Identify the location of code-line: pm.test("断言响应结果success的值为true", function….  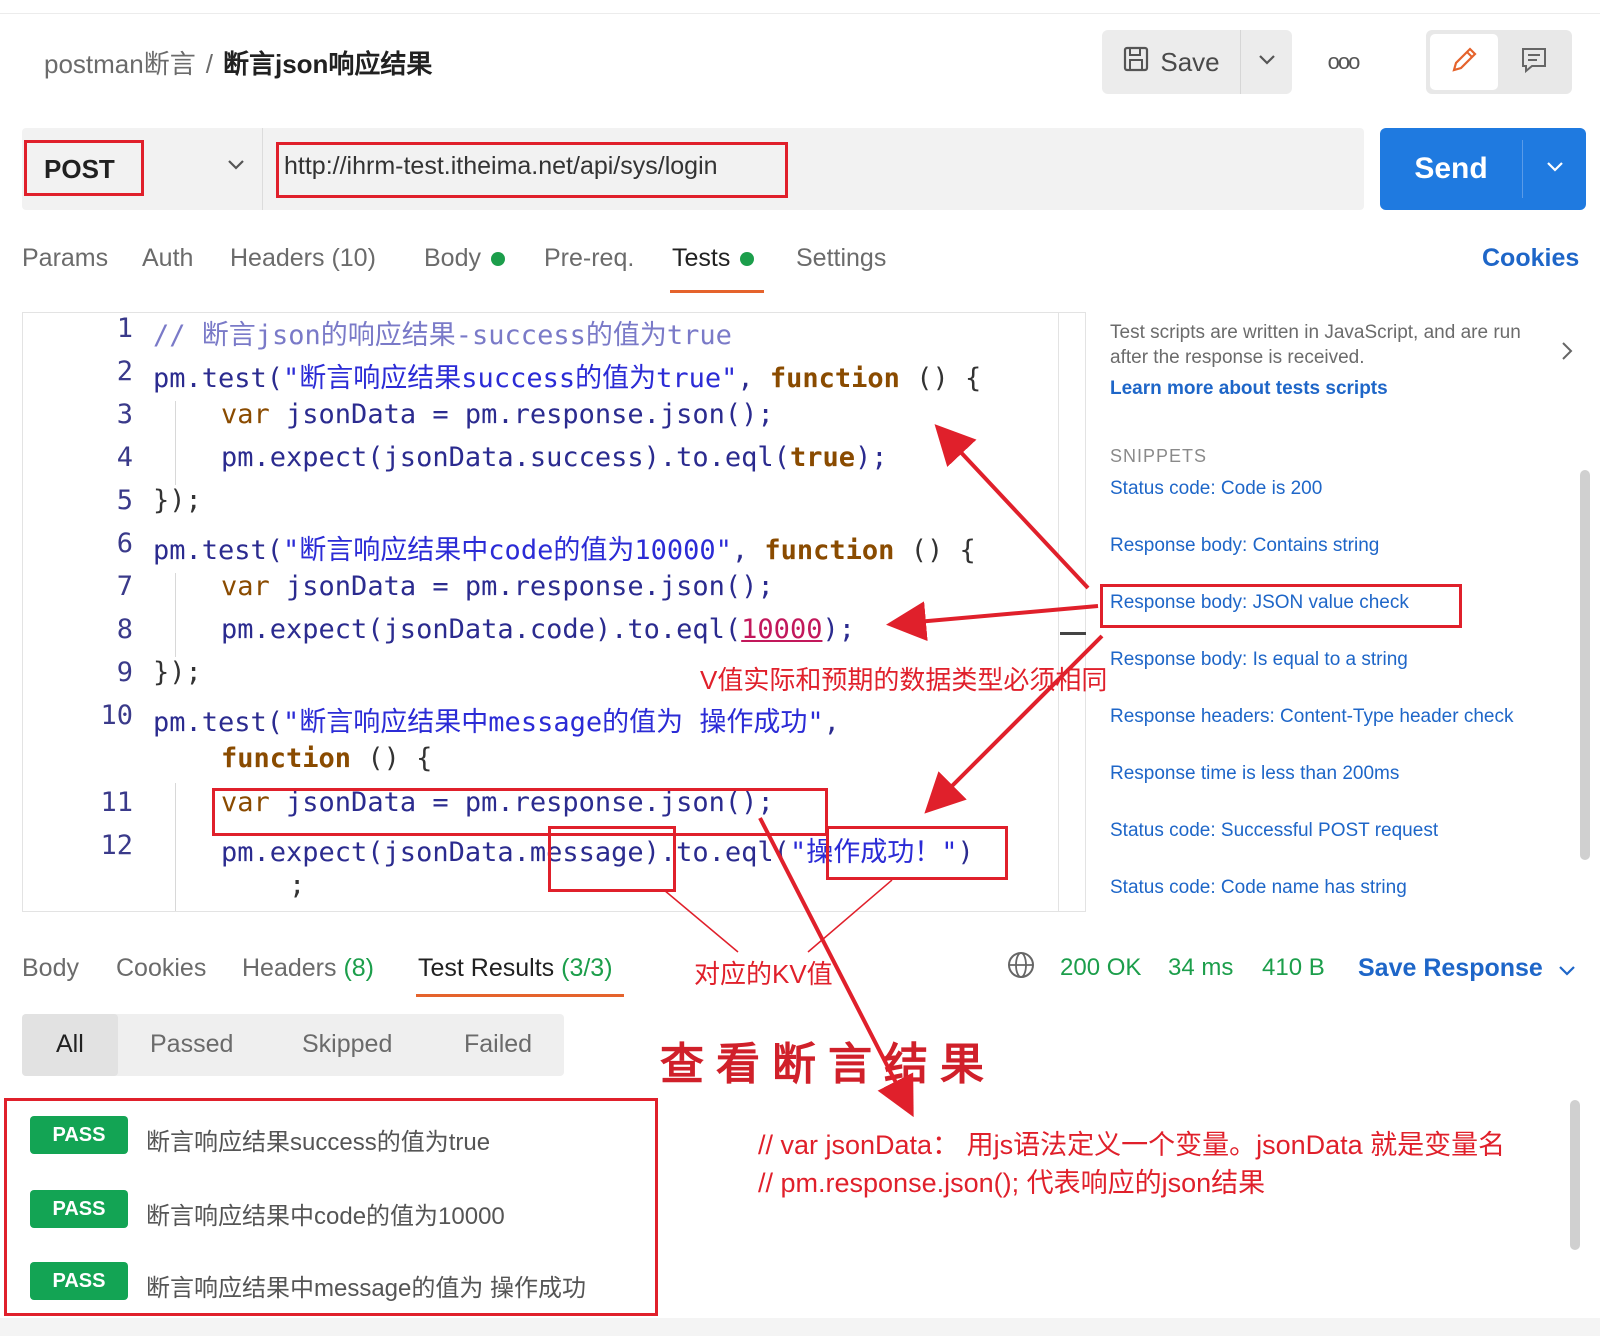
(567, 378).